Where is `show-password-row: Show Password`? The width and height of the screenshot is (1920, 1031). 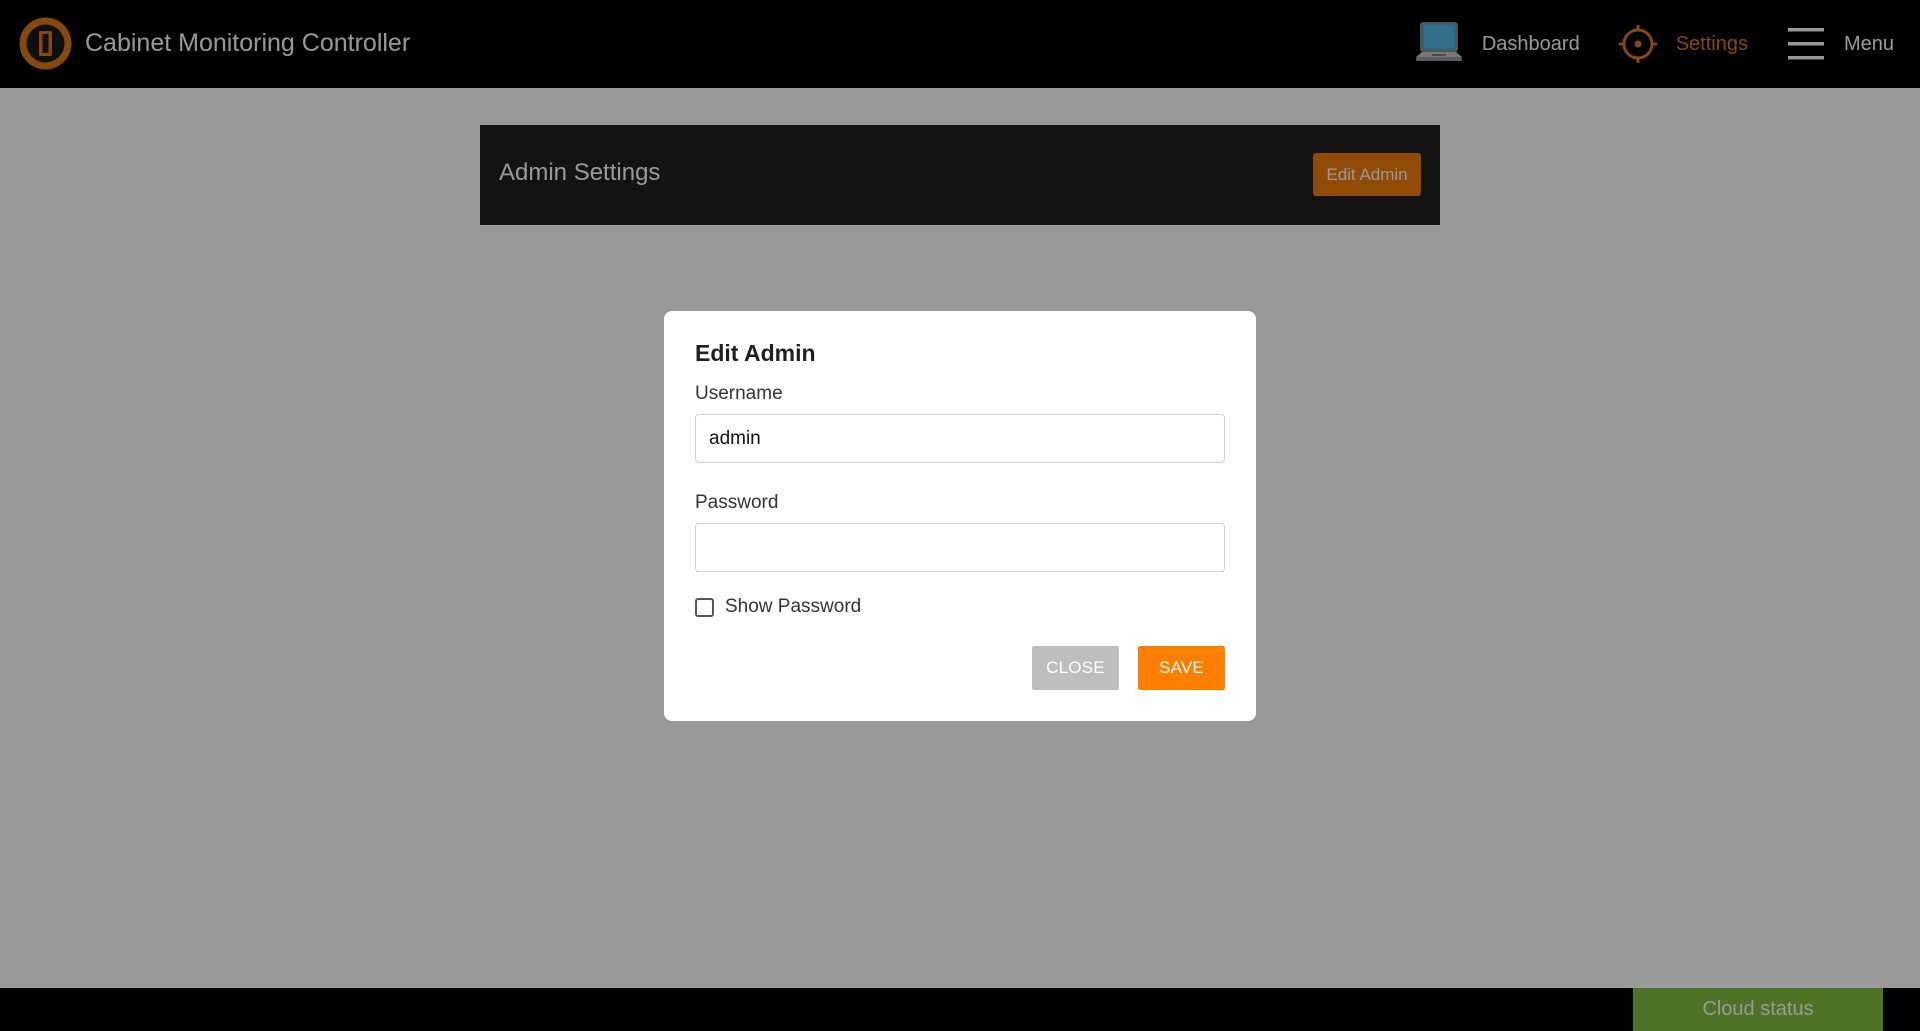 show-password-row: Show Password is located at coordinates (960, 607).